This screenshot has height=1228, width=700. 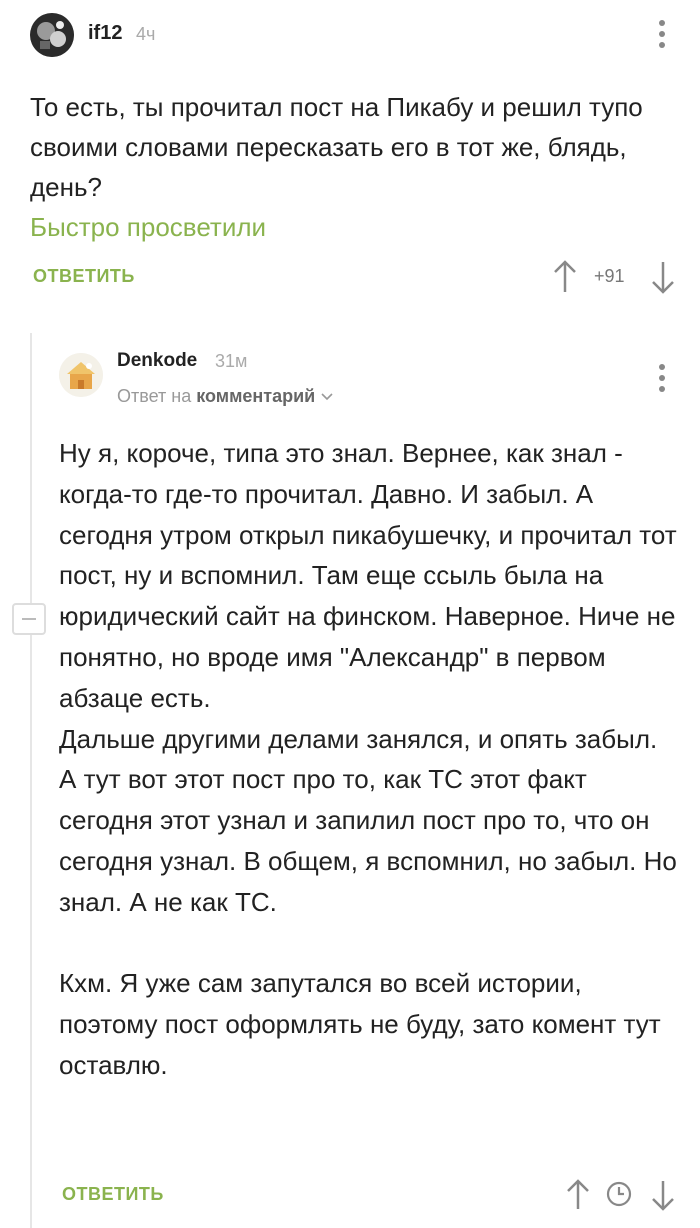 I want to click on author-name: if12, so click(x=105, y=33).